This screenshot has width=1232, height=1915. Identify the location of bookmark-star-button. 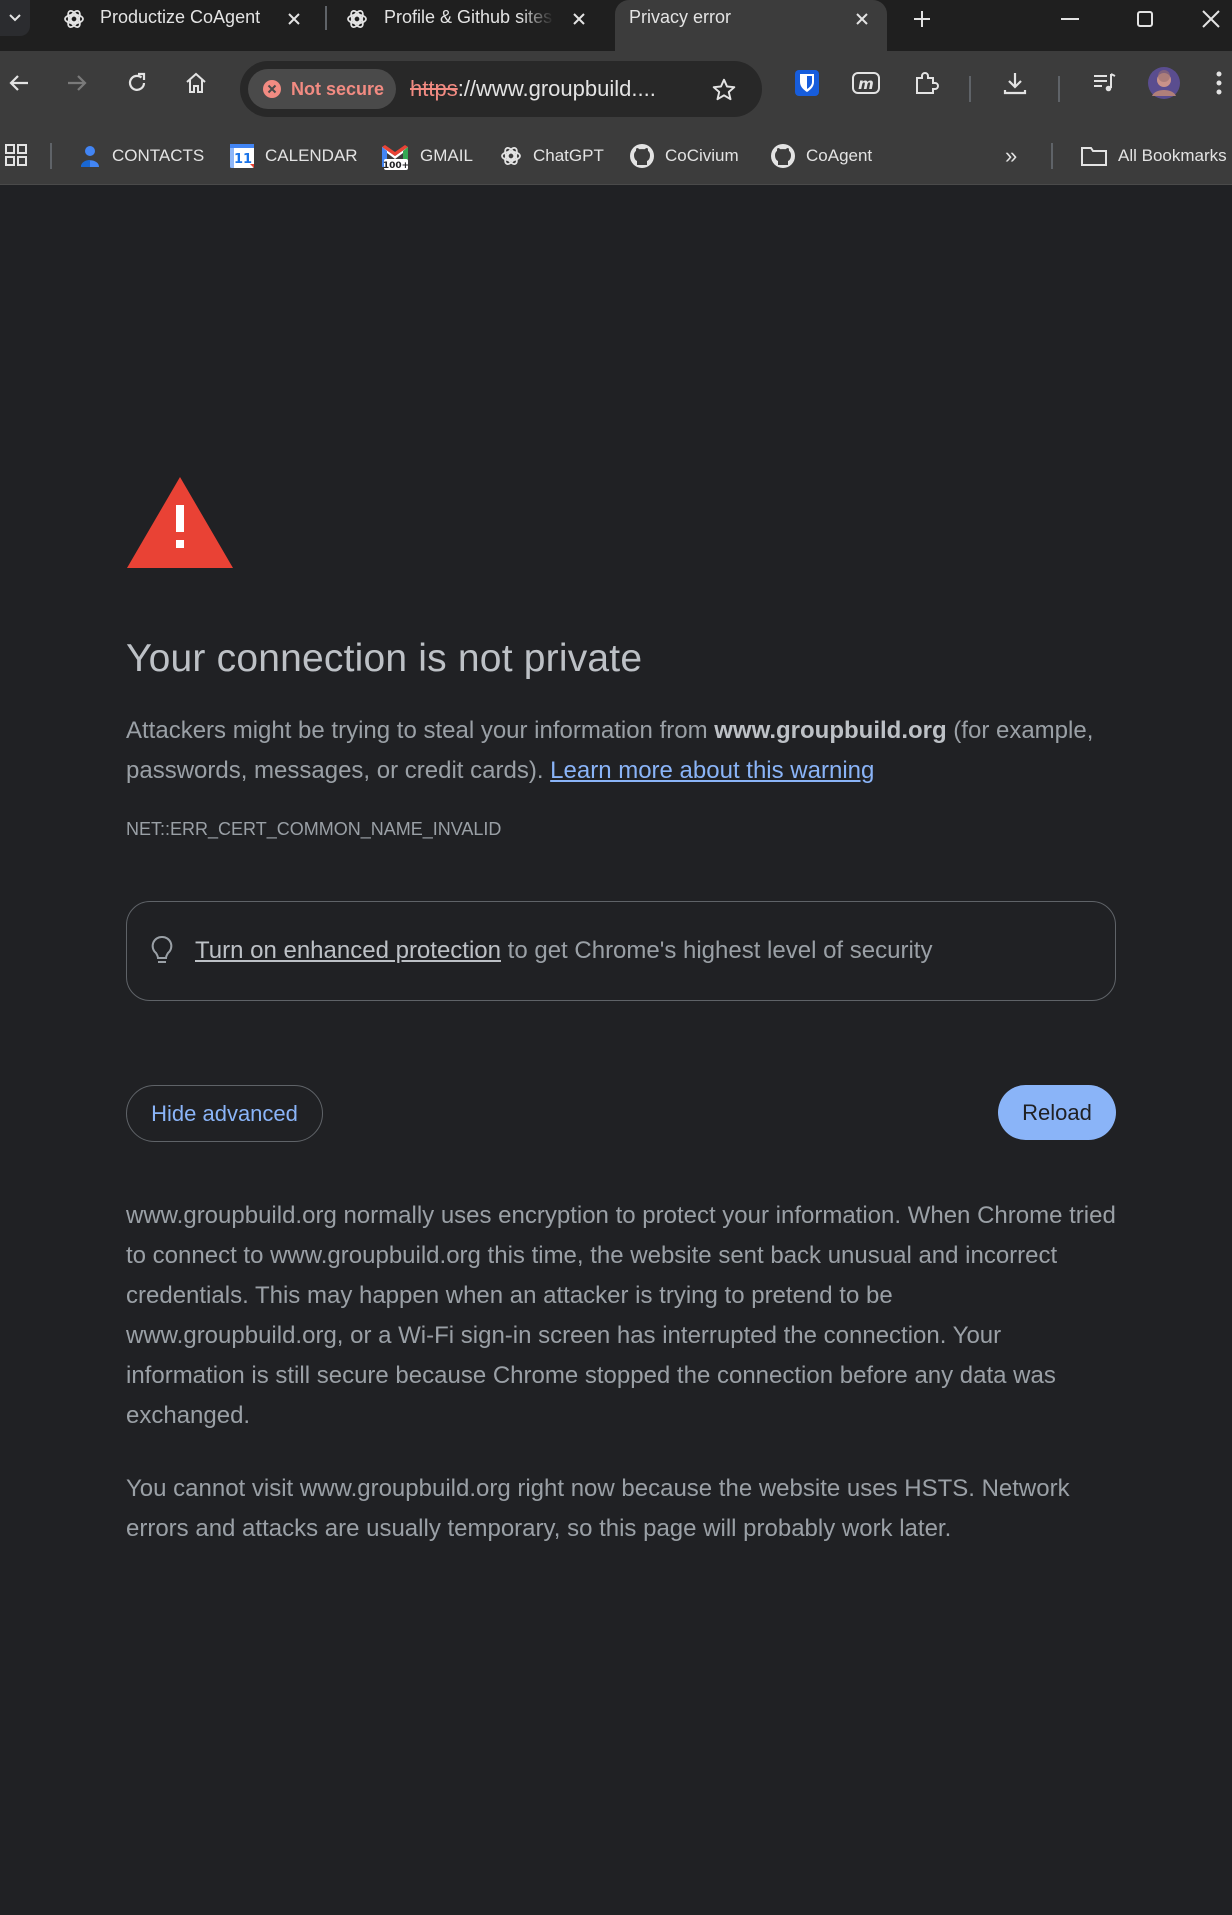
(724, 90).